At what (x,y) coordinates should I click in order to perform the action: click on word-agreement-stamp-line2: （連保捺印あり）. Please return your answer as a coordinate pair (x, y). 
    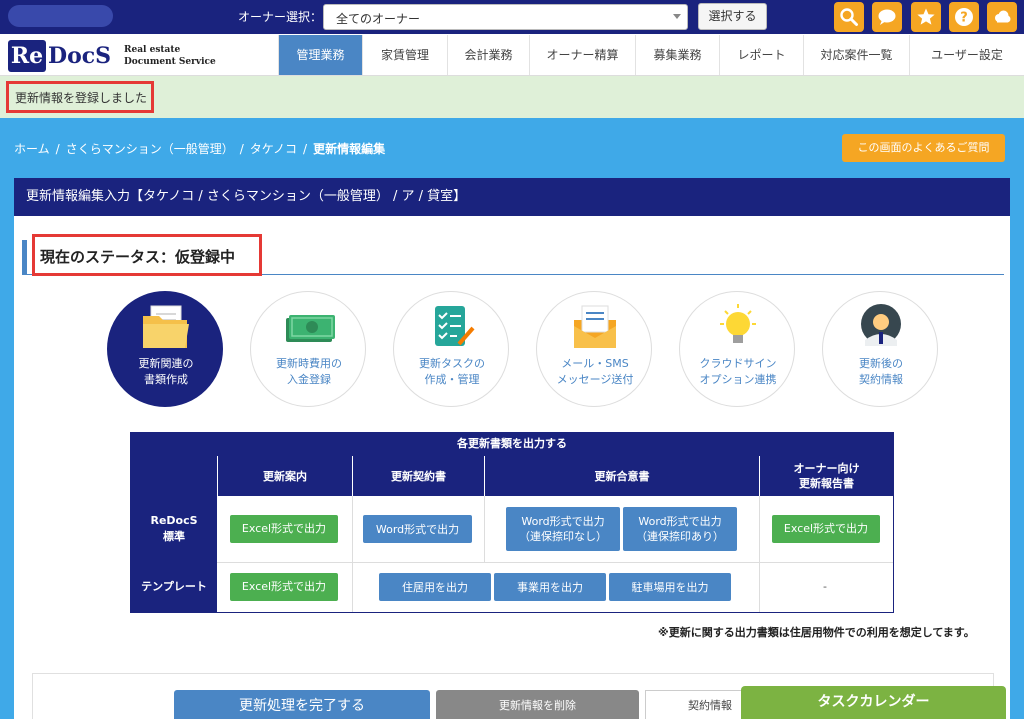
    Looking at the image, I should click on (680, 536).